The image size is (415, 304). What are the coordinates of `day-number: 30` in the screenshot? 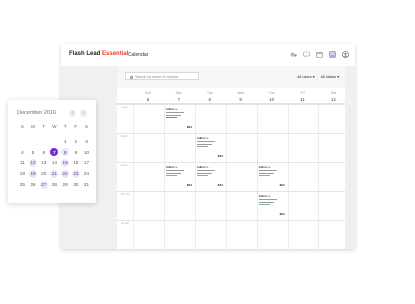 It's located at (76, 185).